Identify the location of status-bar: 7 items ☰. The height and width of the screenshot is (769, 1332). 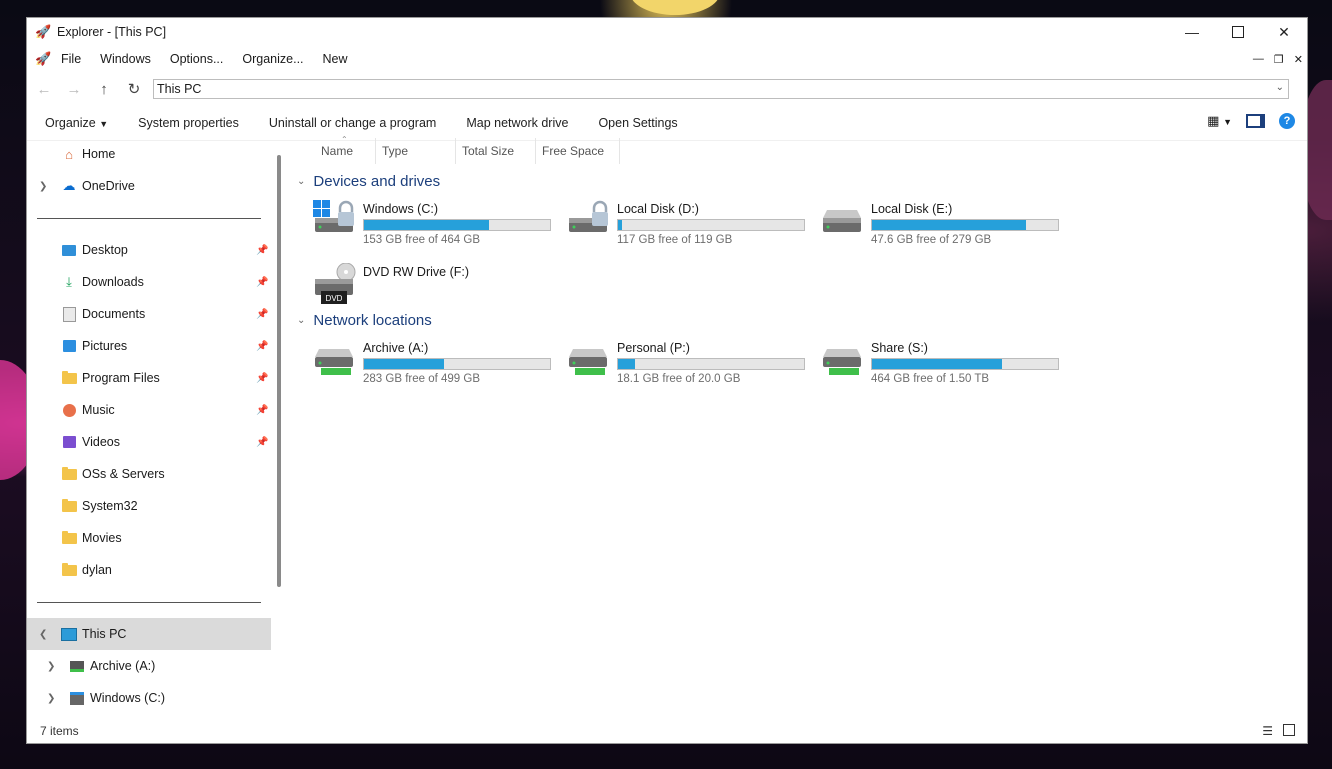
(667, 731).